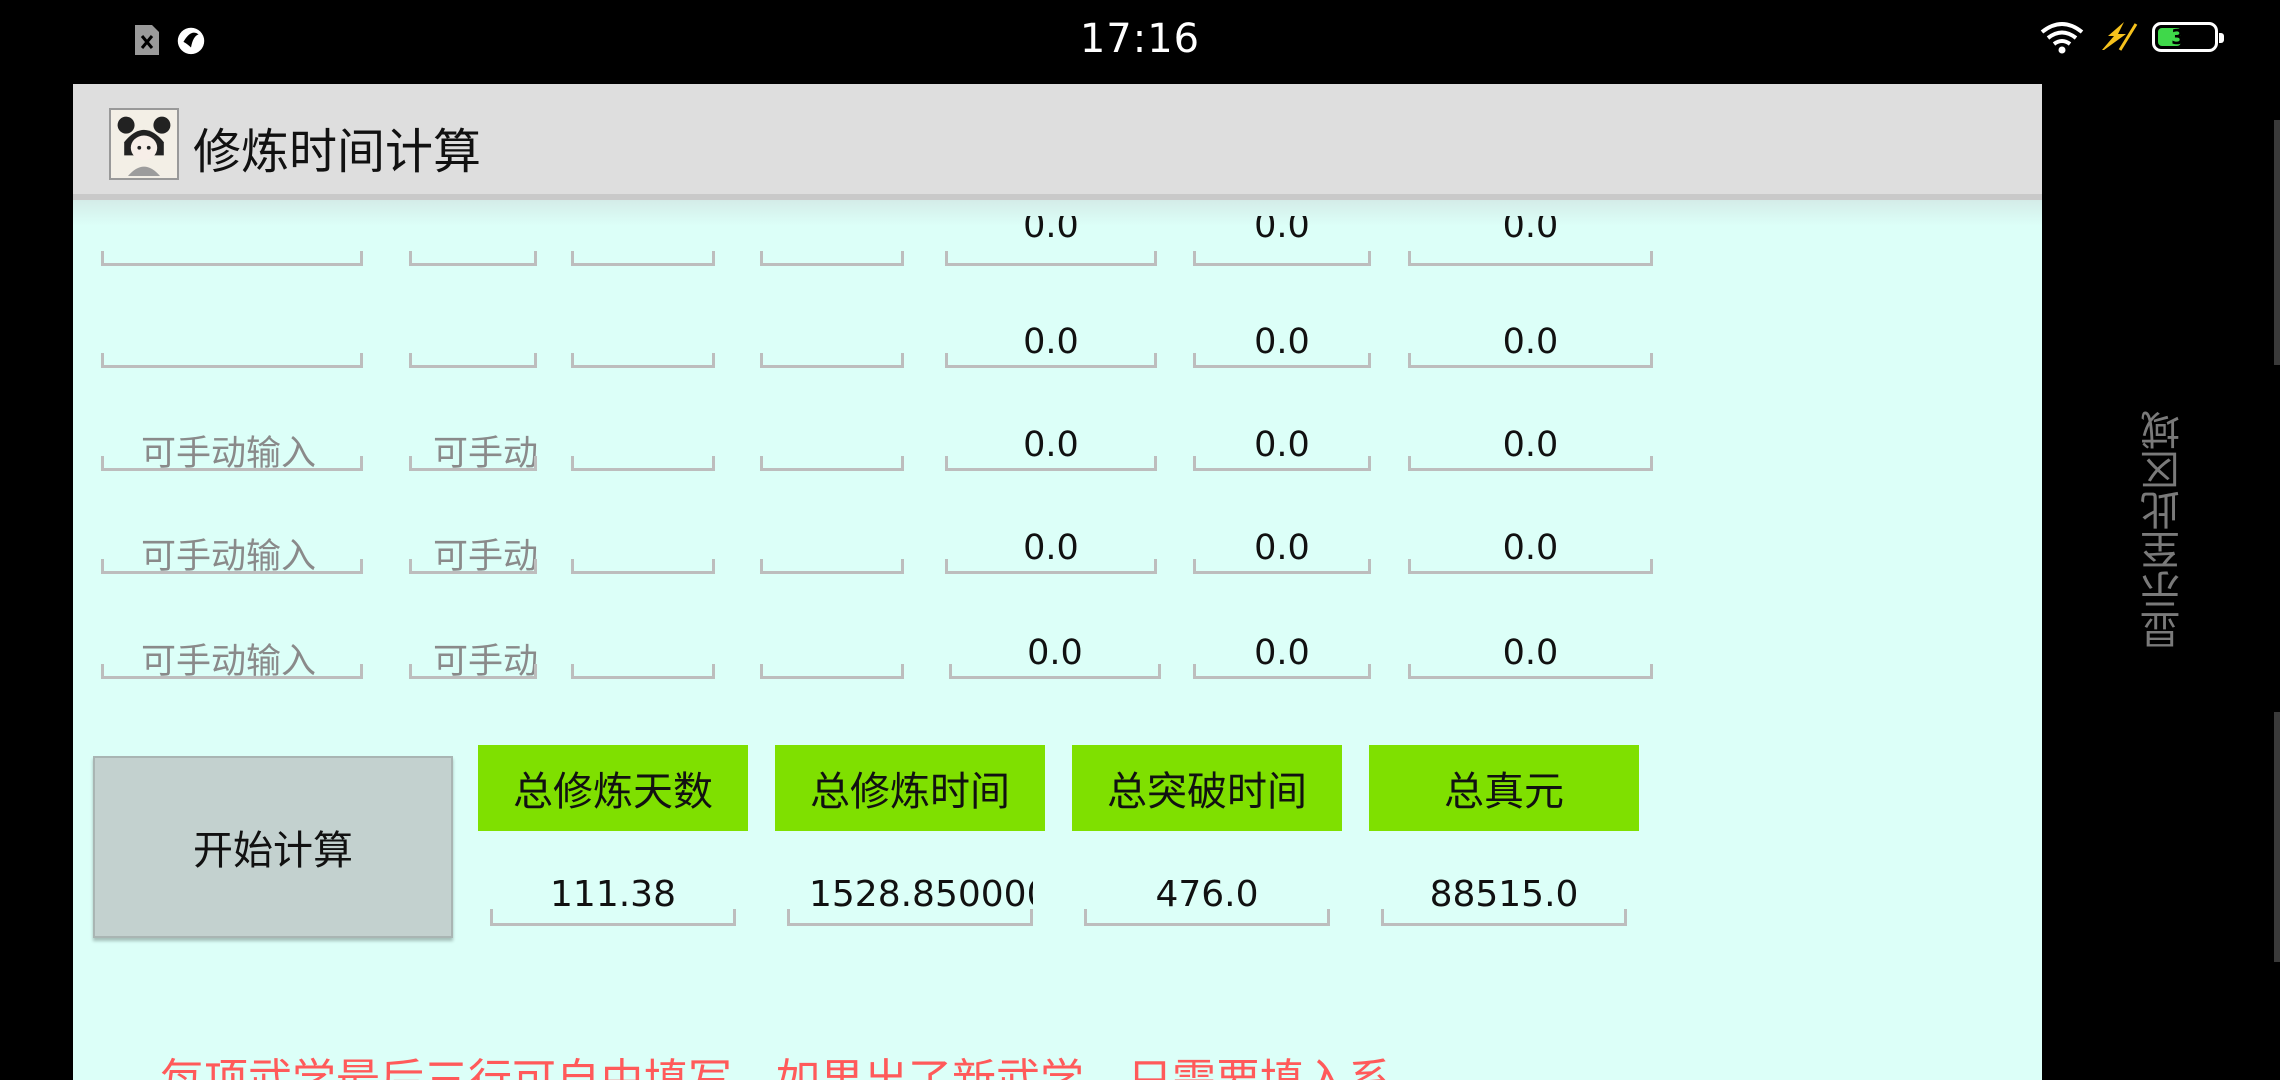 The image size is (2280, 1080). I want to click on row5-col3-input, so click(643, 654).